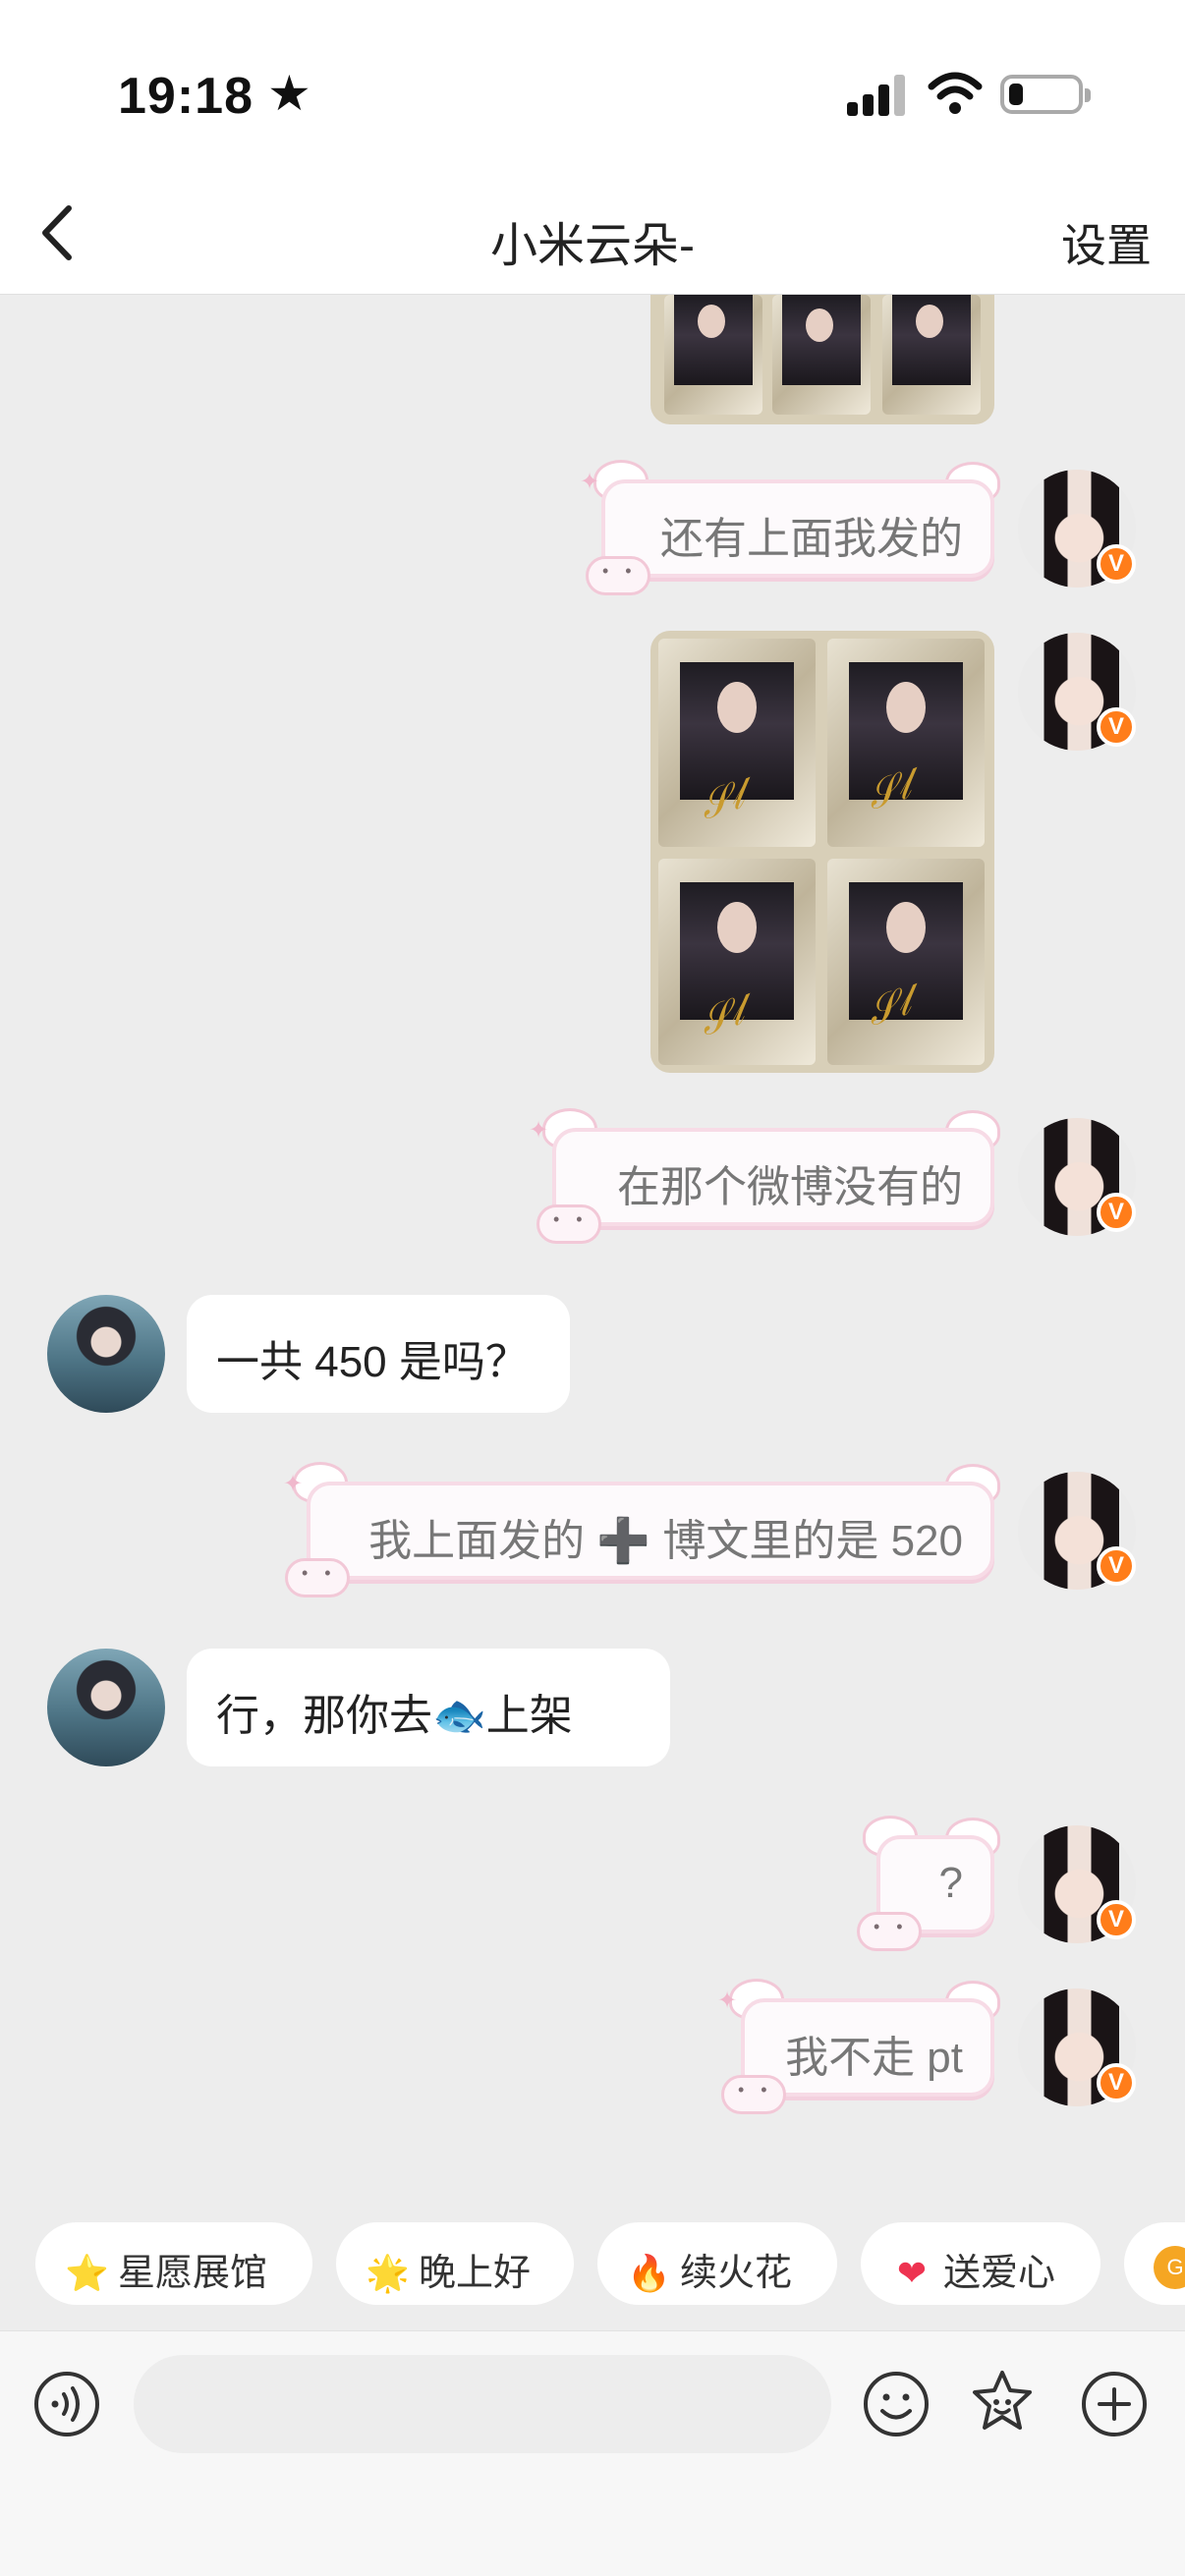  I want to click on message-input-bar, so click(592, 2453).